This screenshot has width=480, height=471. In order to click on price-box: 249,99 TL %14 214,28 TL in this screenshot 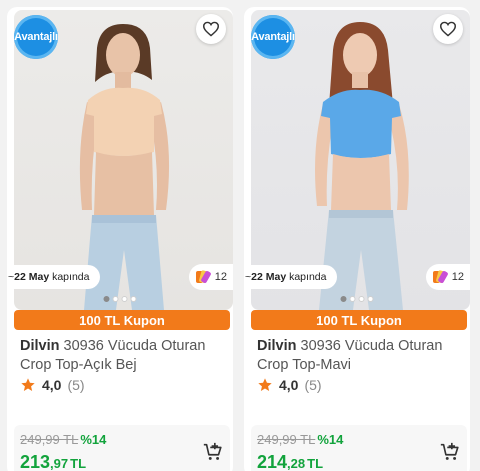, I will do `click(359, 448)`.